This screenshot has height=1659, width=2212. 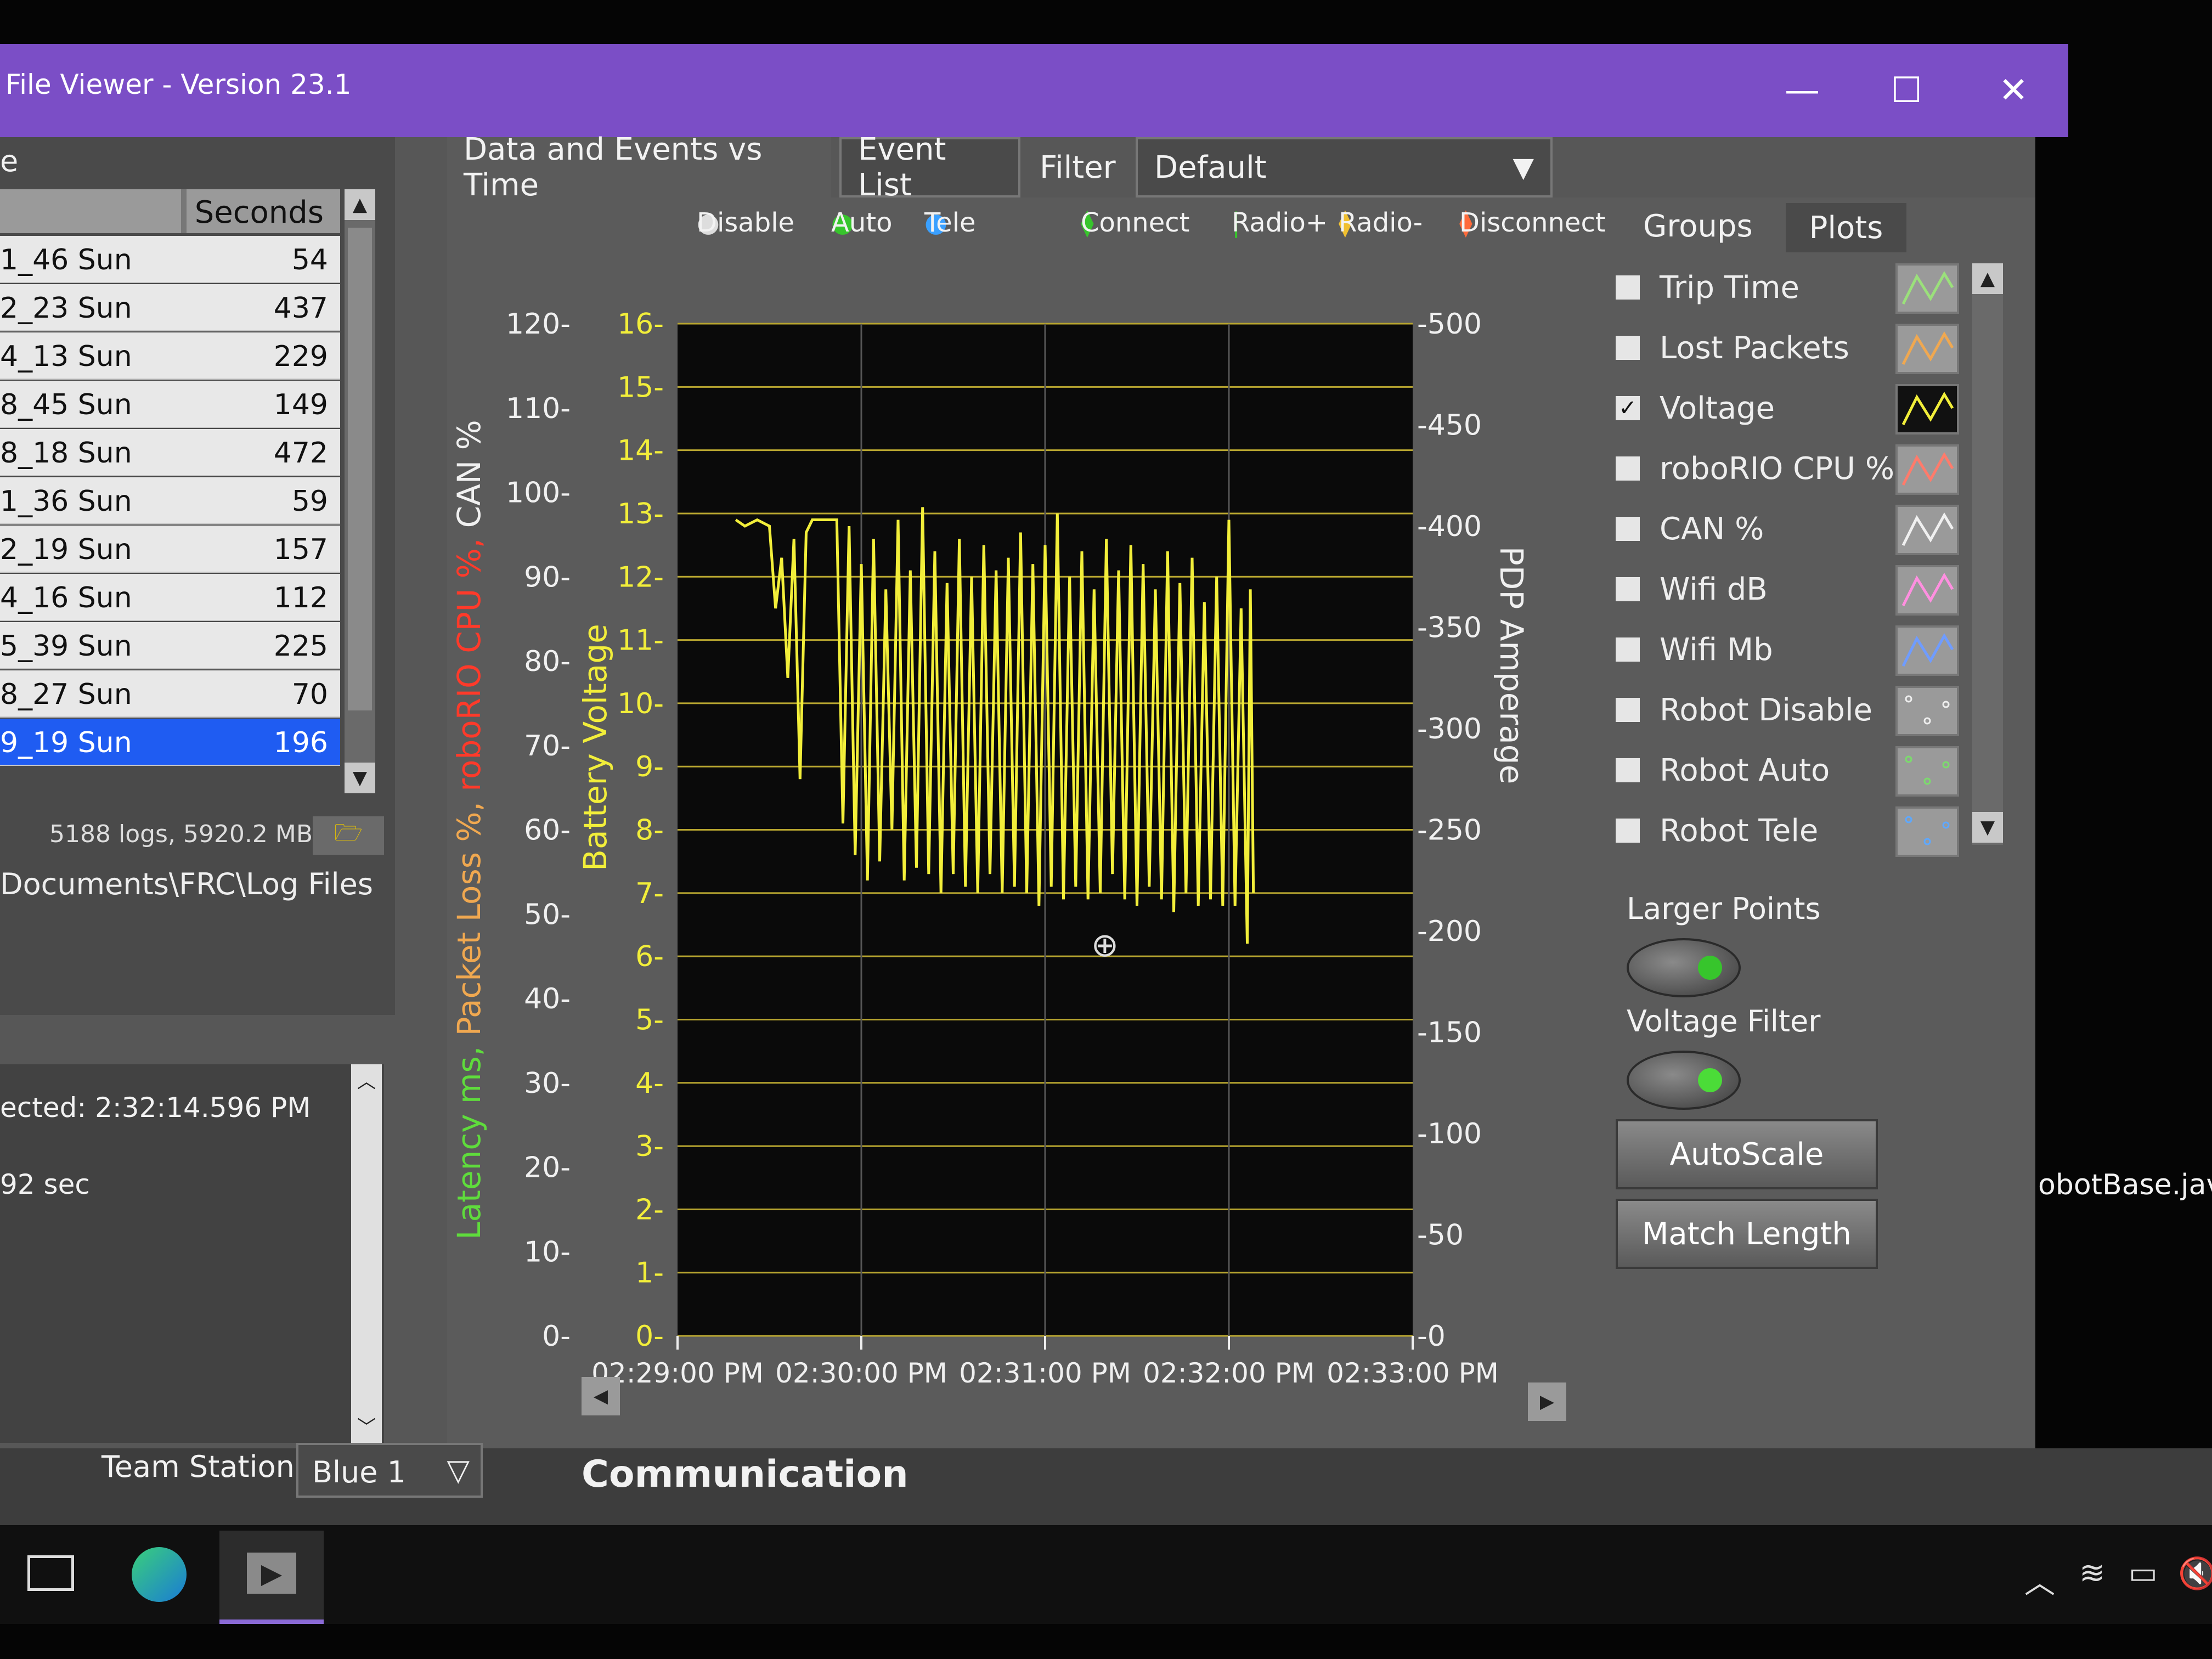 I want to click on seconds-column-header: Seconds, so click(x=259, y=213).